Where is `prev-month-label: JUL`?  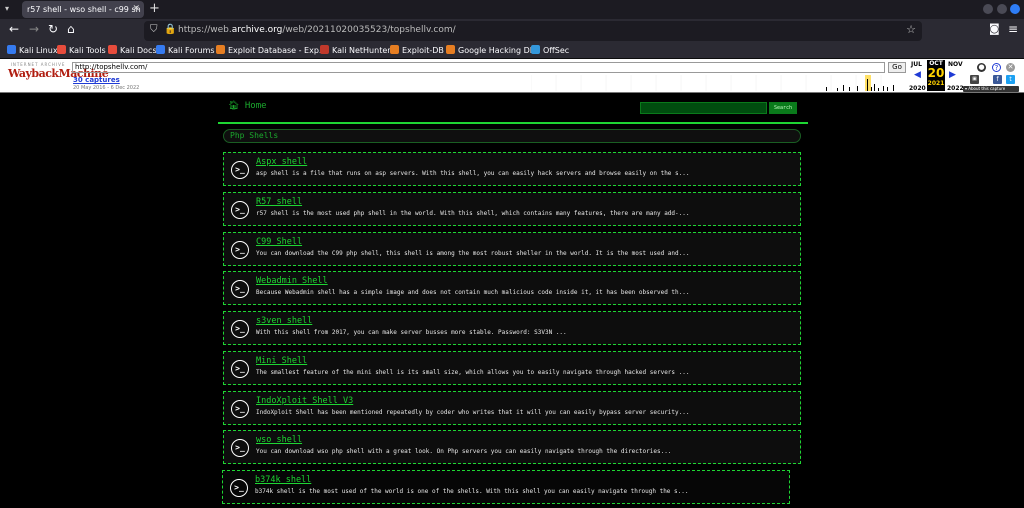
prev-month-label: JUL is located at coordinates (916, 64).